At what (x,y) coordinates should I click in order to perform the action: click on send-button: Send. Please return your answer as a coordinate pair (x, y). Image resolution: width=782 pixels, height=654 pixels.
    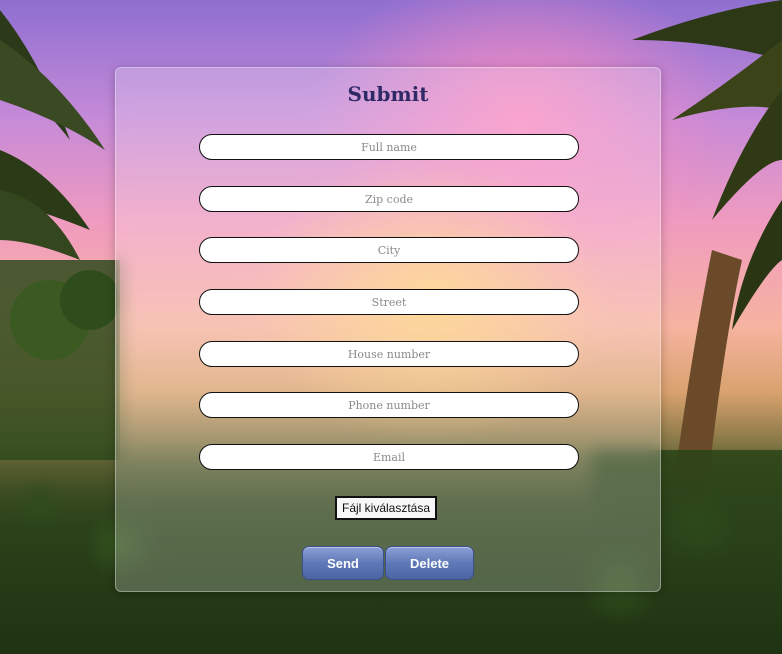
    Looking at the image, I should click on (343, 563).